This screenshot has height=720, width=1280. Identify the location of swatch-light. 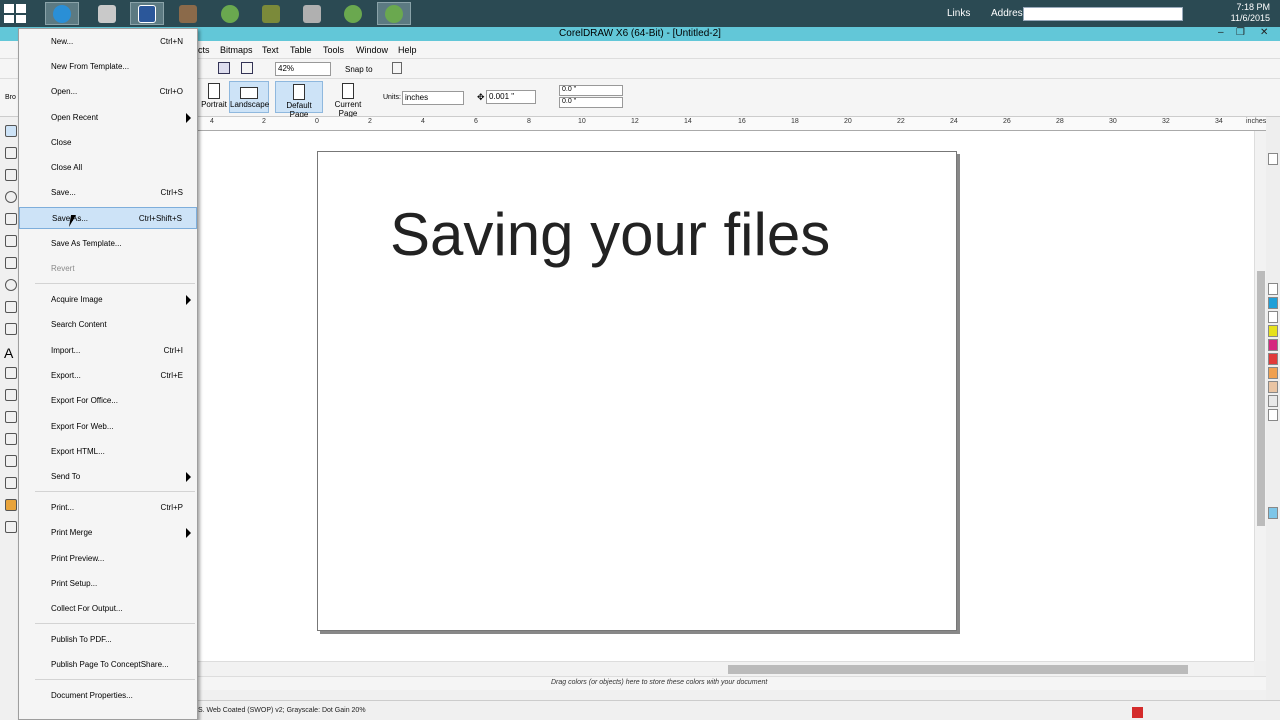
(1273, 317).